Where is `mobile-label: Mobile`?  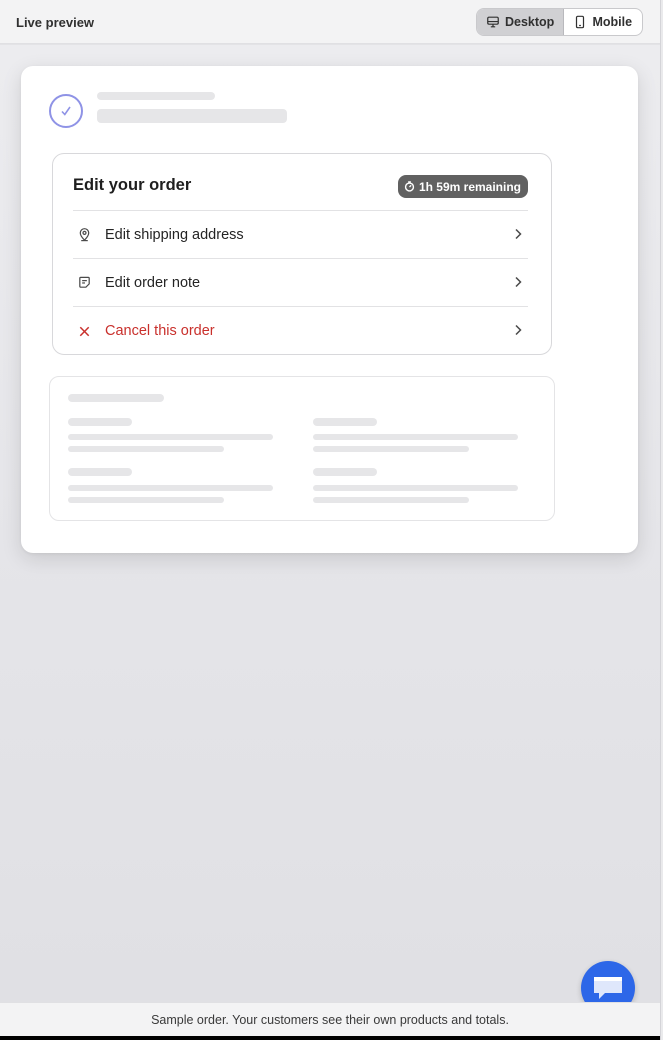 mobile-label: Mobile is located at coordinates (612, 22).